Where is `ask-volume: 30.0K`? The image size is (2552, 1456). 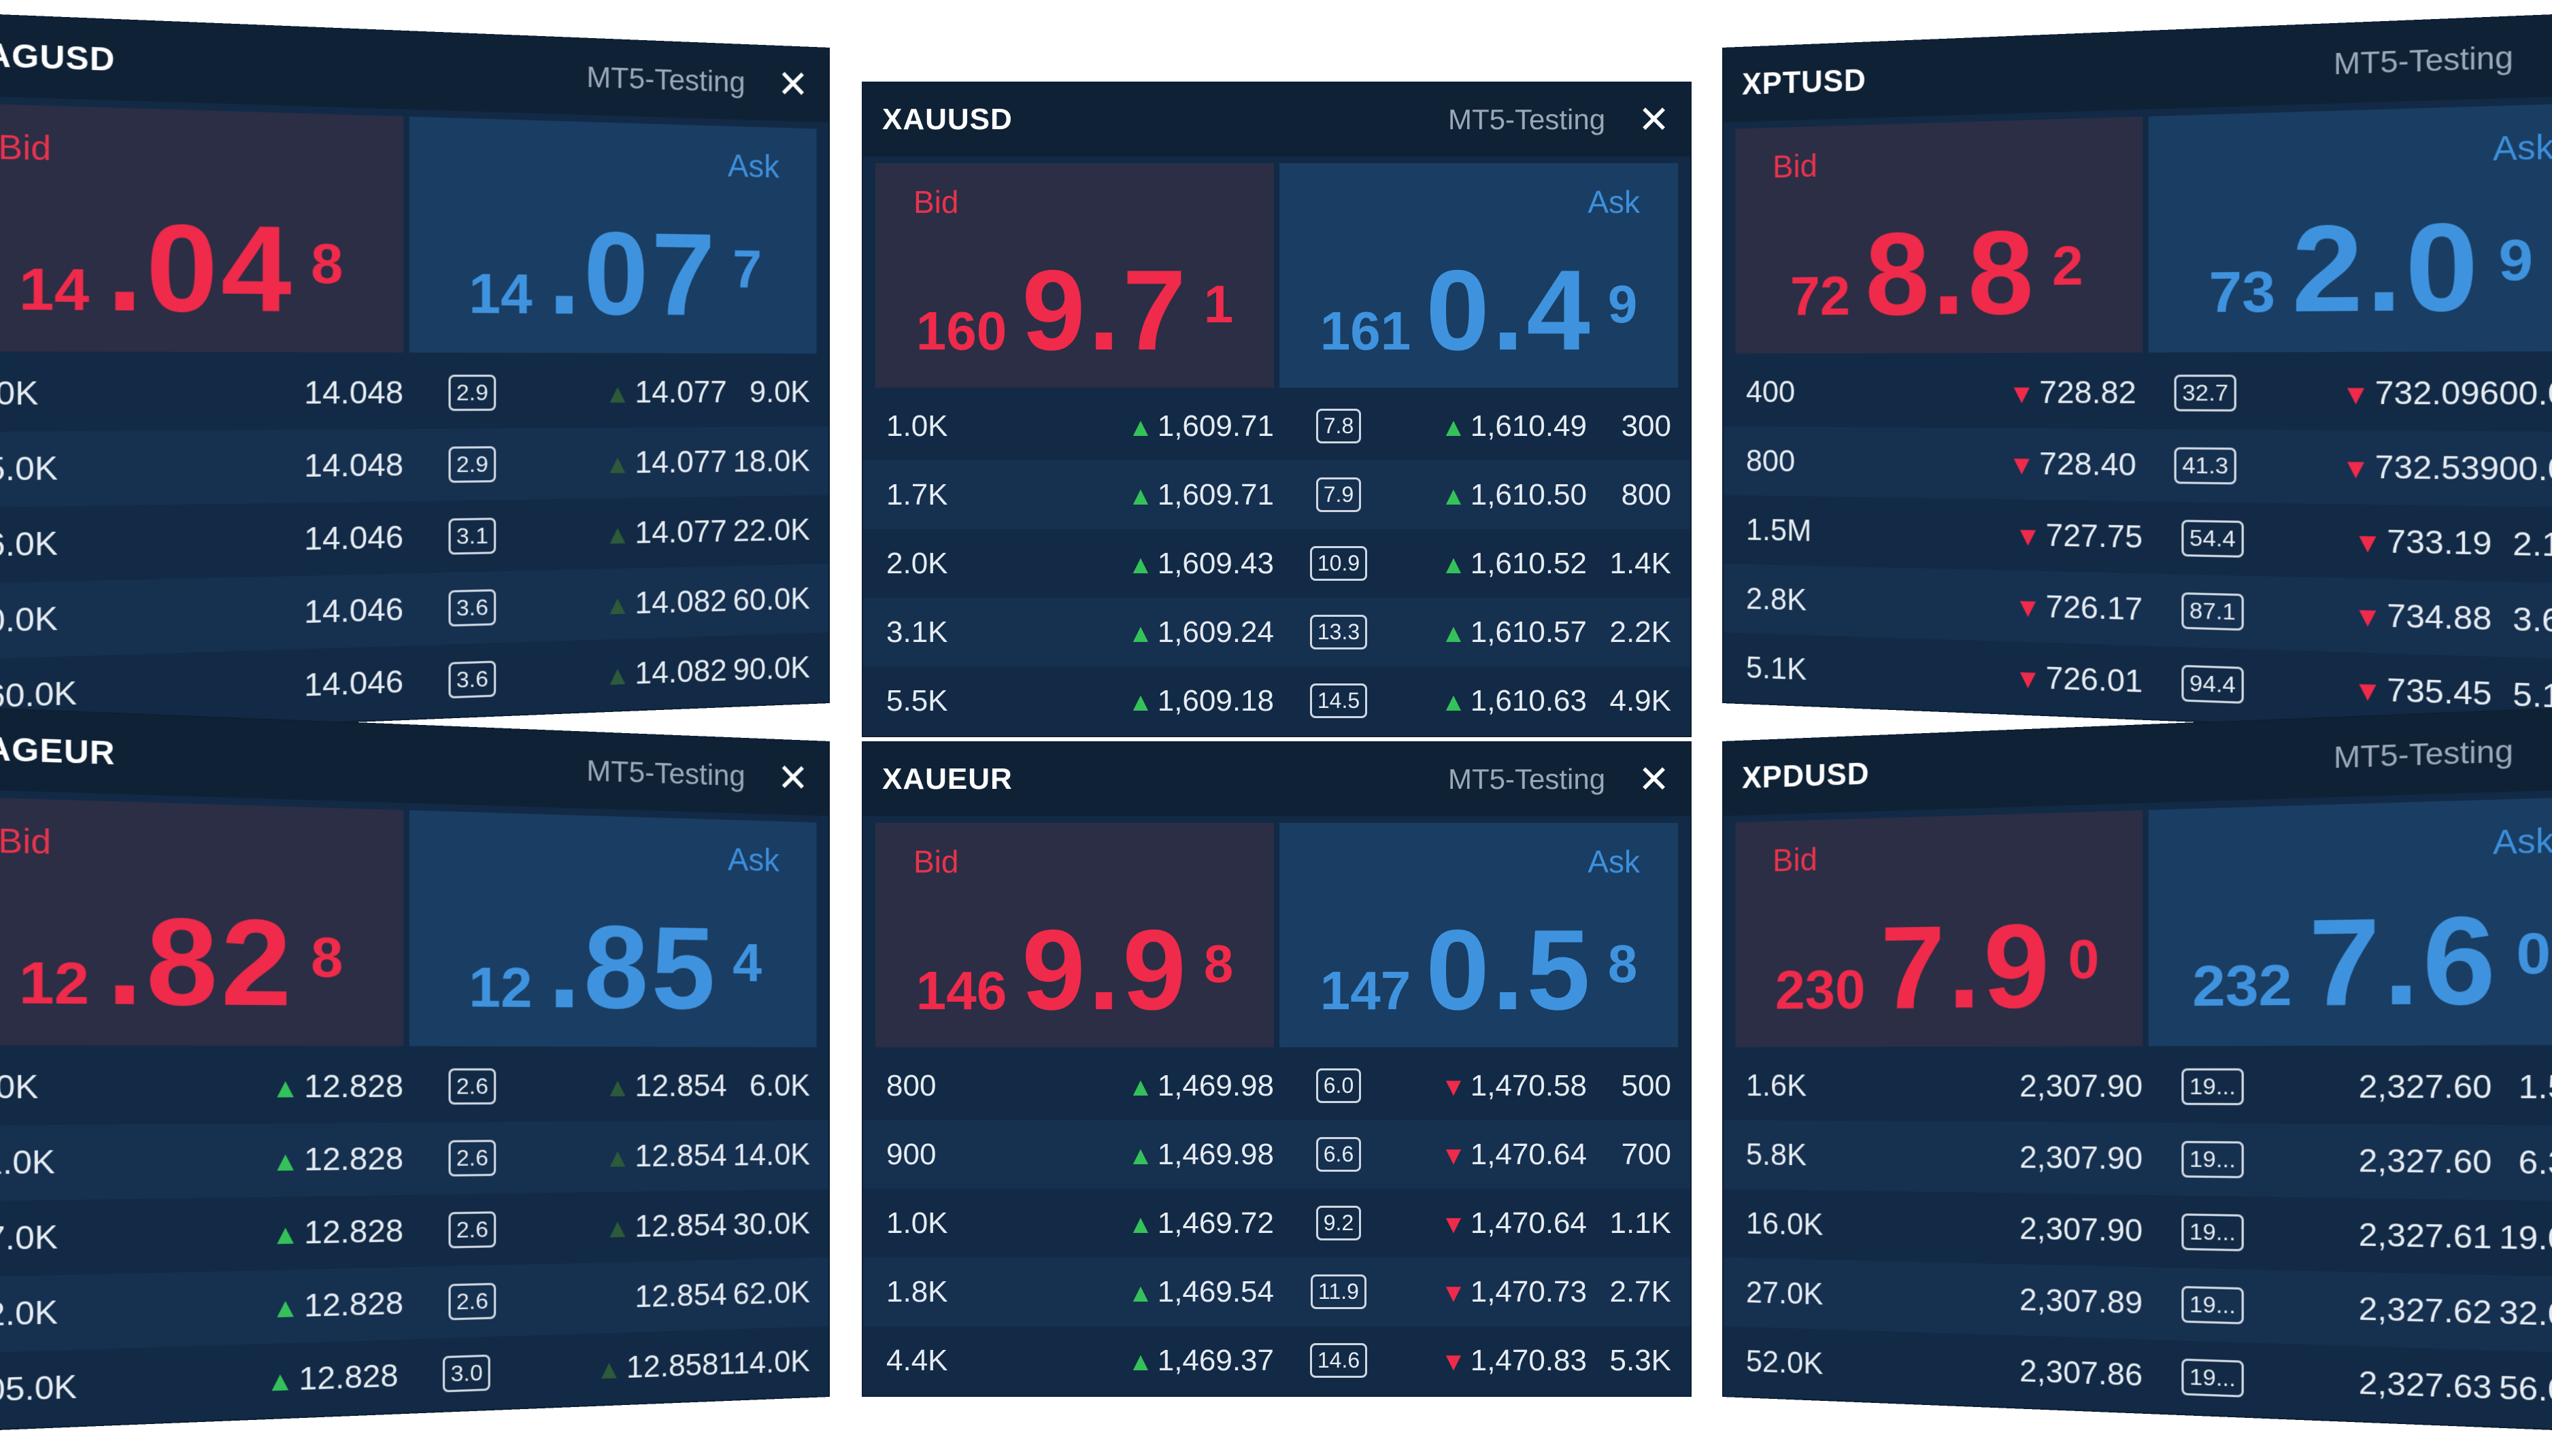 ask-volume: 30.0K is located at coordinates (768, 1224).